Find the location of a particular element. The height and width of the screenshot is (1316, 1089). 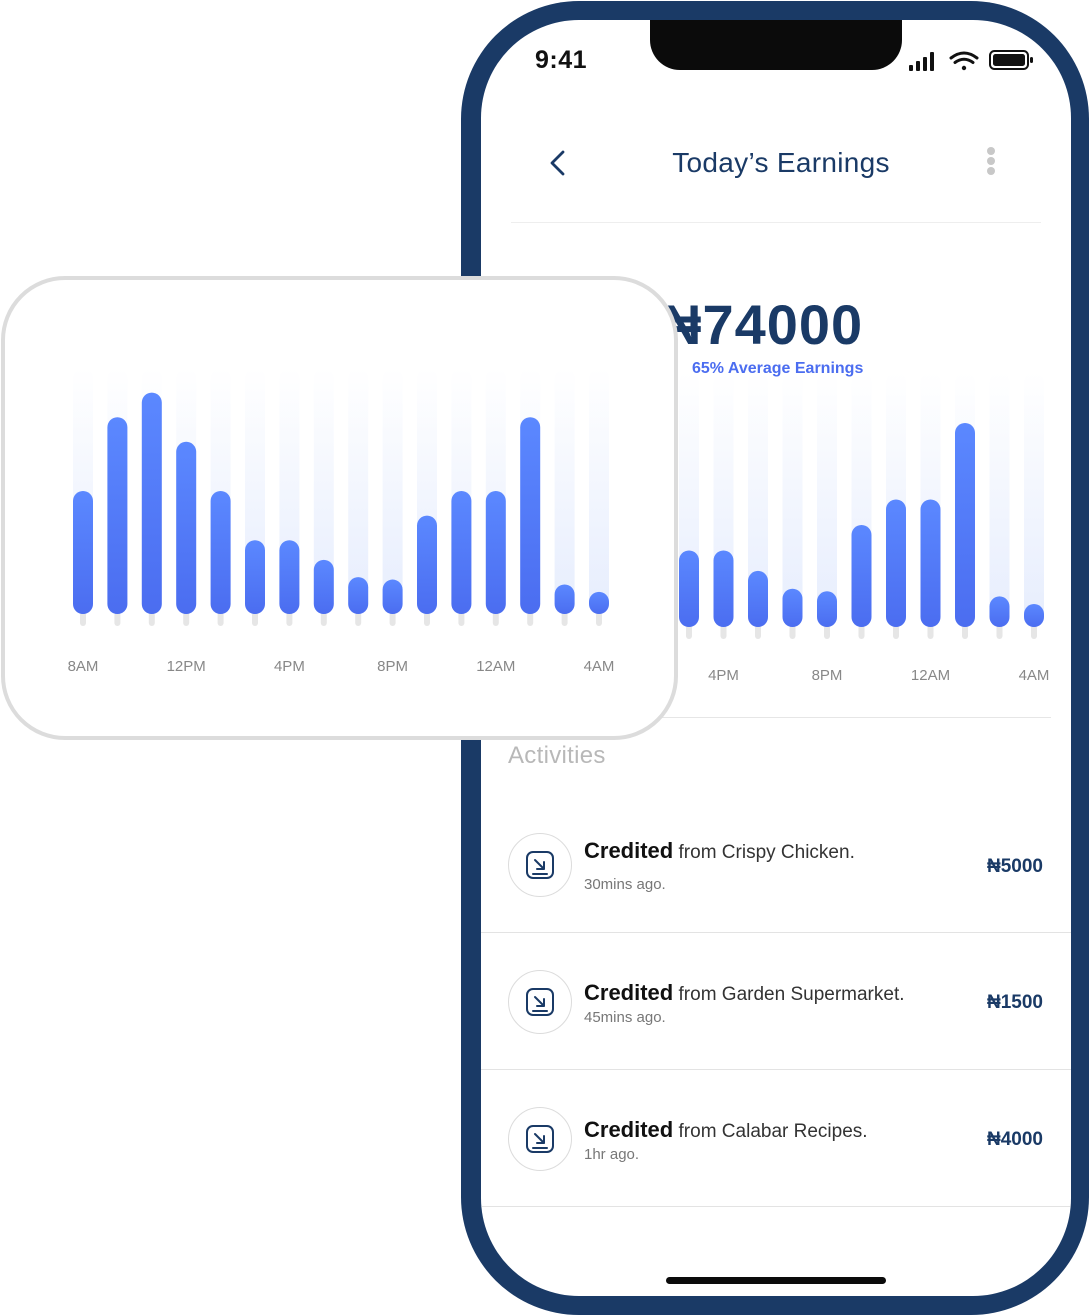

activity-amount: ₦1500 is located at coordinates (1015, 1002).